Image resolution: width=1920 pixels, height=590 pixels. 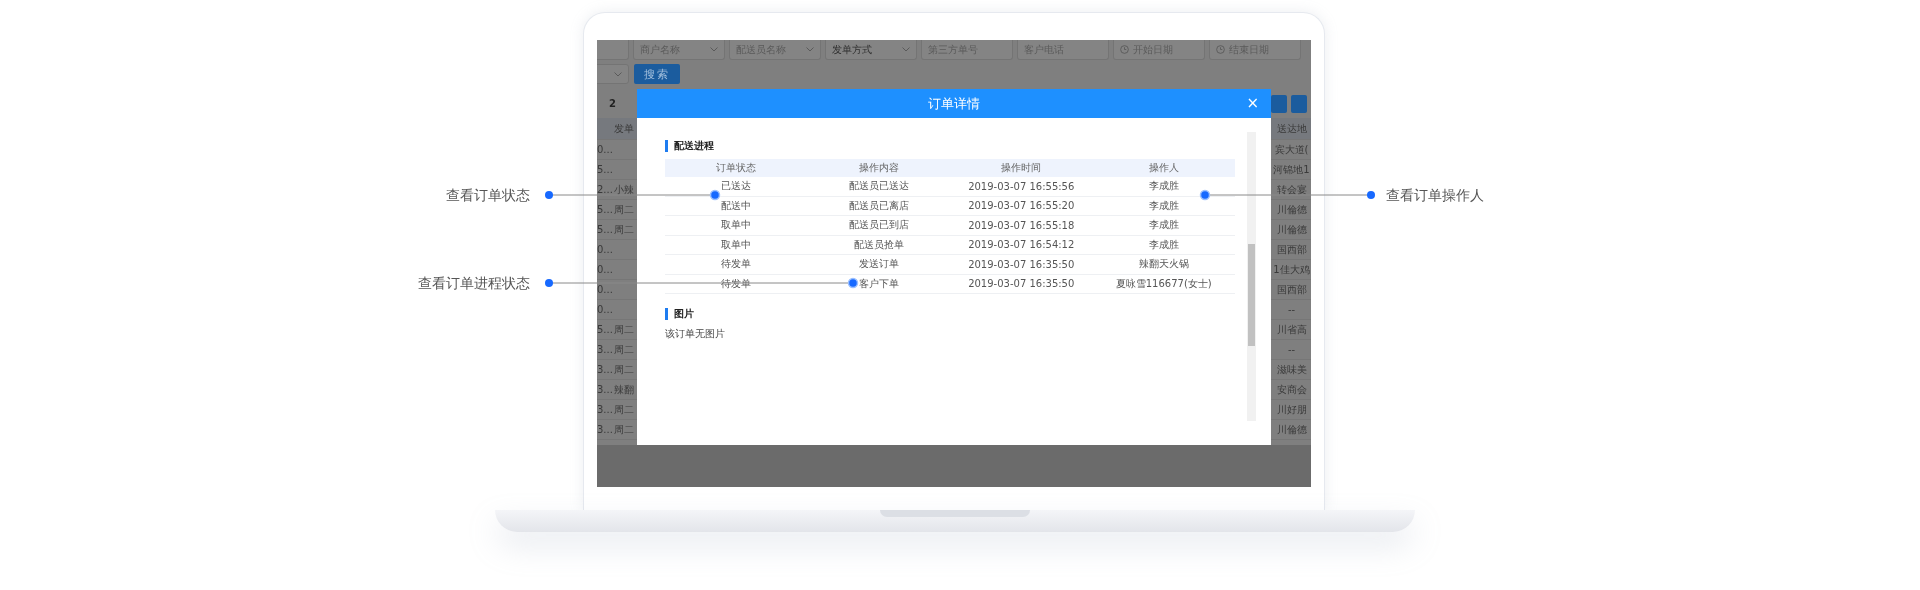 What do you see at coordinates (624, 389) in the screenshot?
I see `table-cell-text: 辣翻` at bounding box center [624, 389].